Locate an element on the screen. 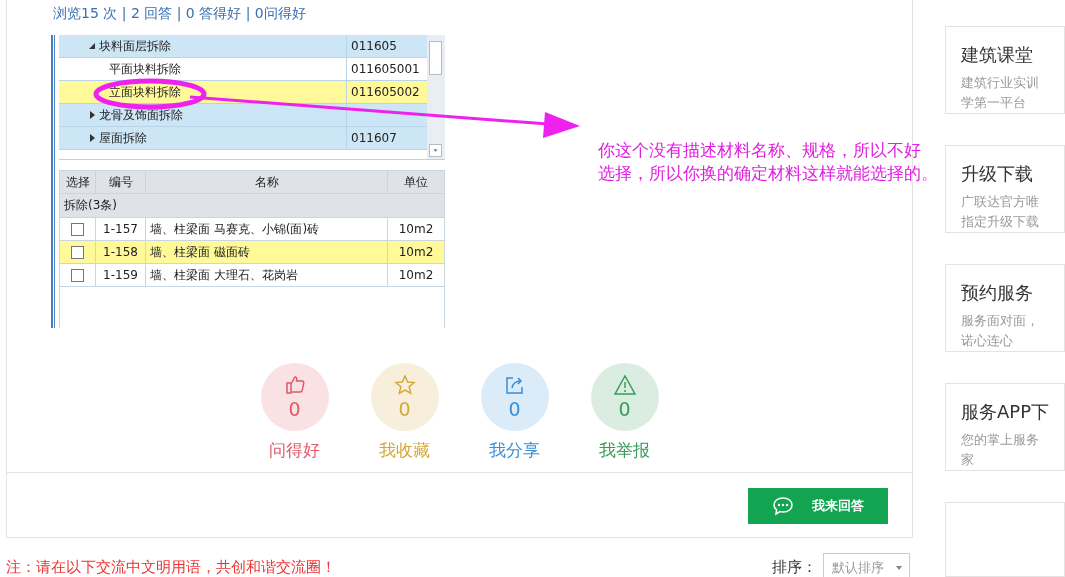 The image size is (1065, 577). sidebar-card: 升级下载 广联达官方唯 指定升级下载 is located at coordinates (1005, 188).